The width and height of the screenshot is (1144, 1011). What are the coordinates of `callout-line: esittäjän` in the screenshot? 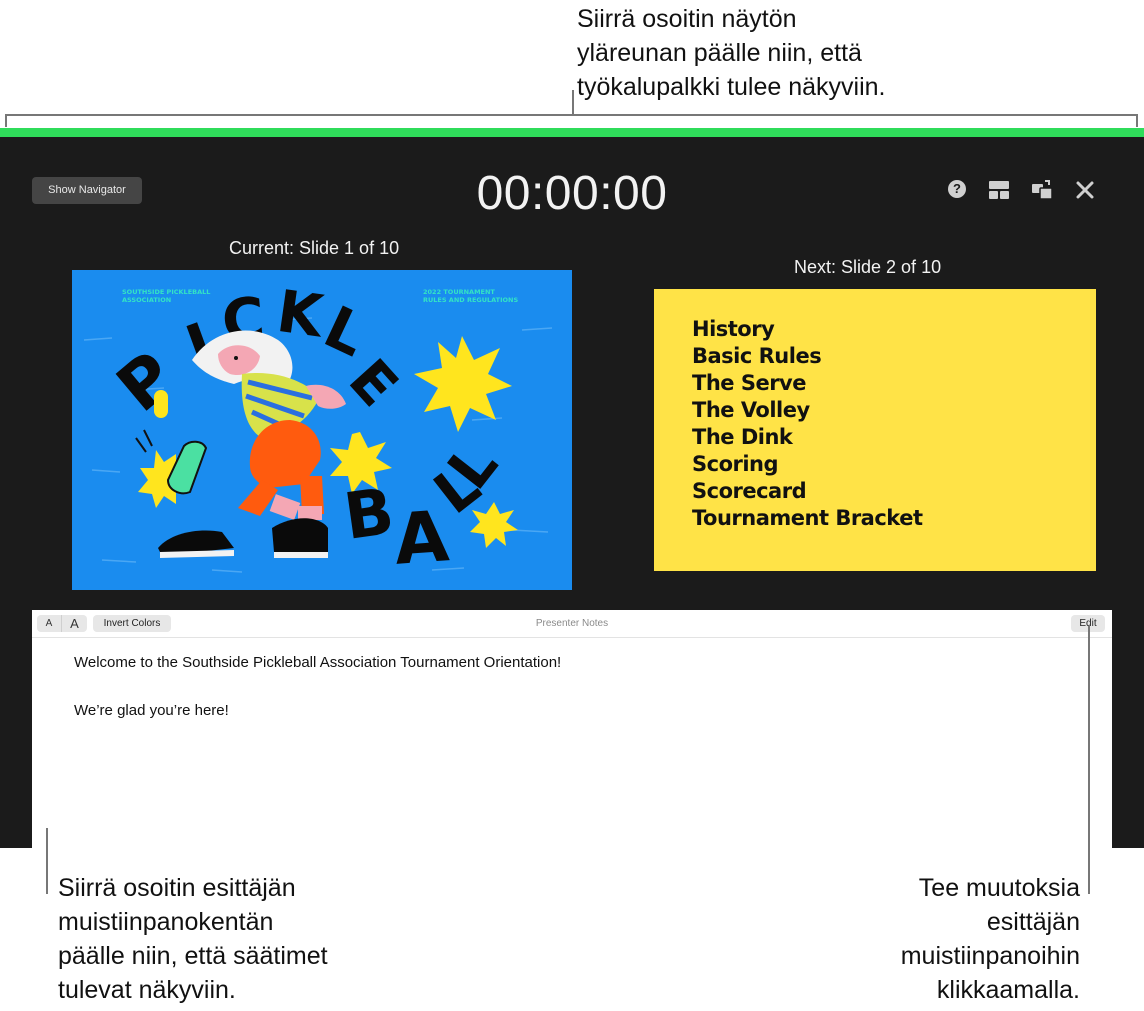 It's located at (1033, 922).